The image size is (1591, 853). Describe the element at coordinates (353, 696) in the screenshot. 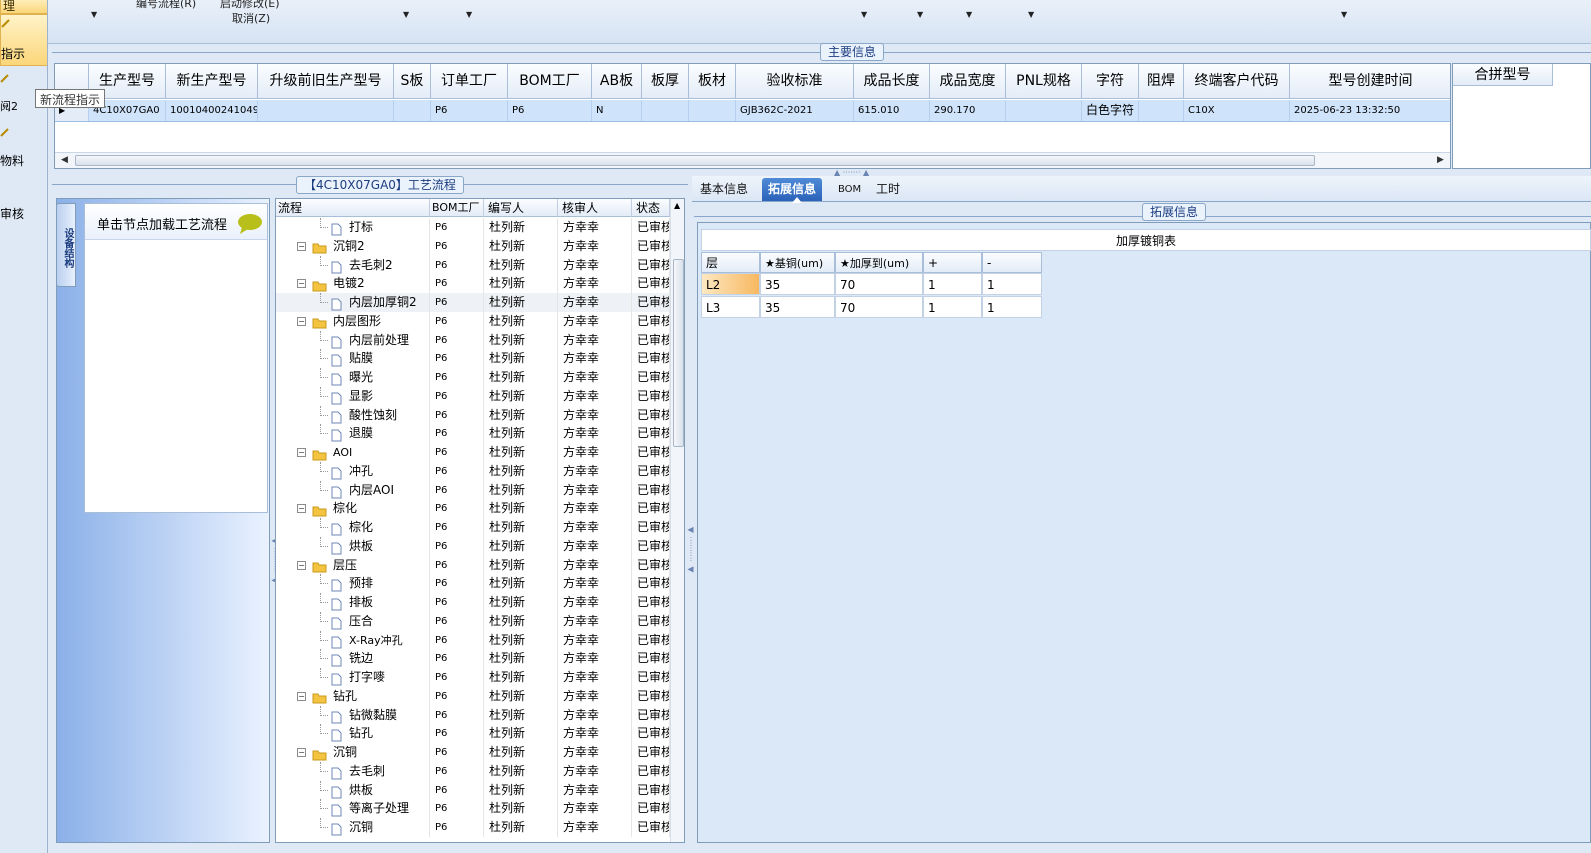

I see `tree-node: − 钻孔` at that location.